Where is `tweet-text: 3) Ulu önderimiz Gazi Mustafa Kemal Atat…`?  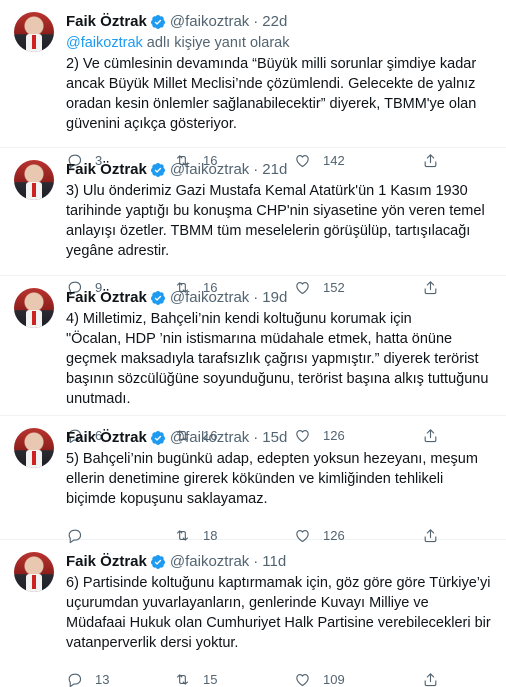
tweet-text: 3) Ulu önderimiz Gazi Mustafa Kemal Atat… is located at coordinates (277, 221).